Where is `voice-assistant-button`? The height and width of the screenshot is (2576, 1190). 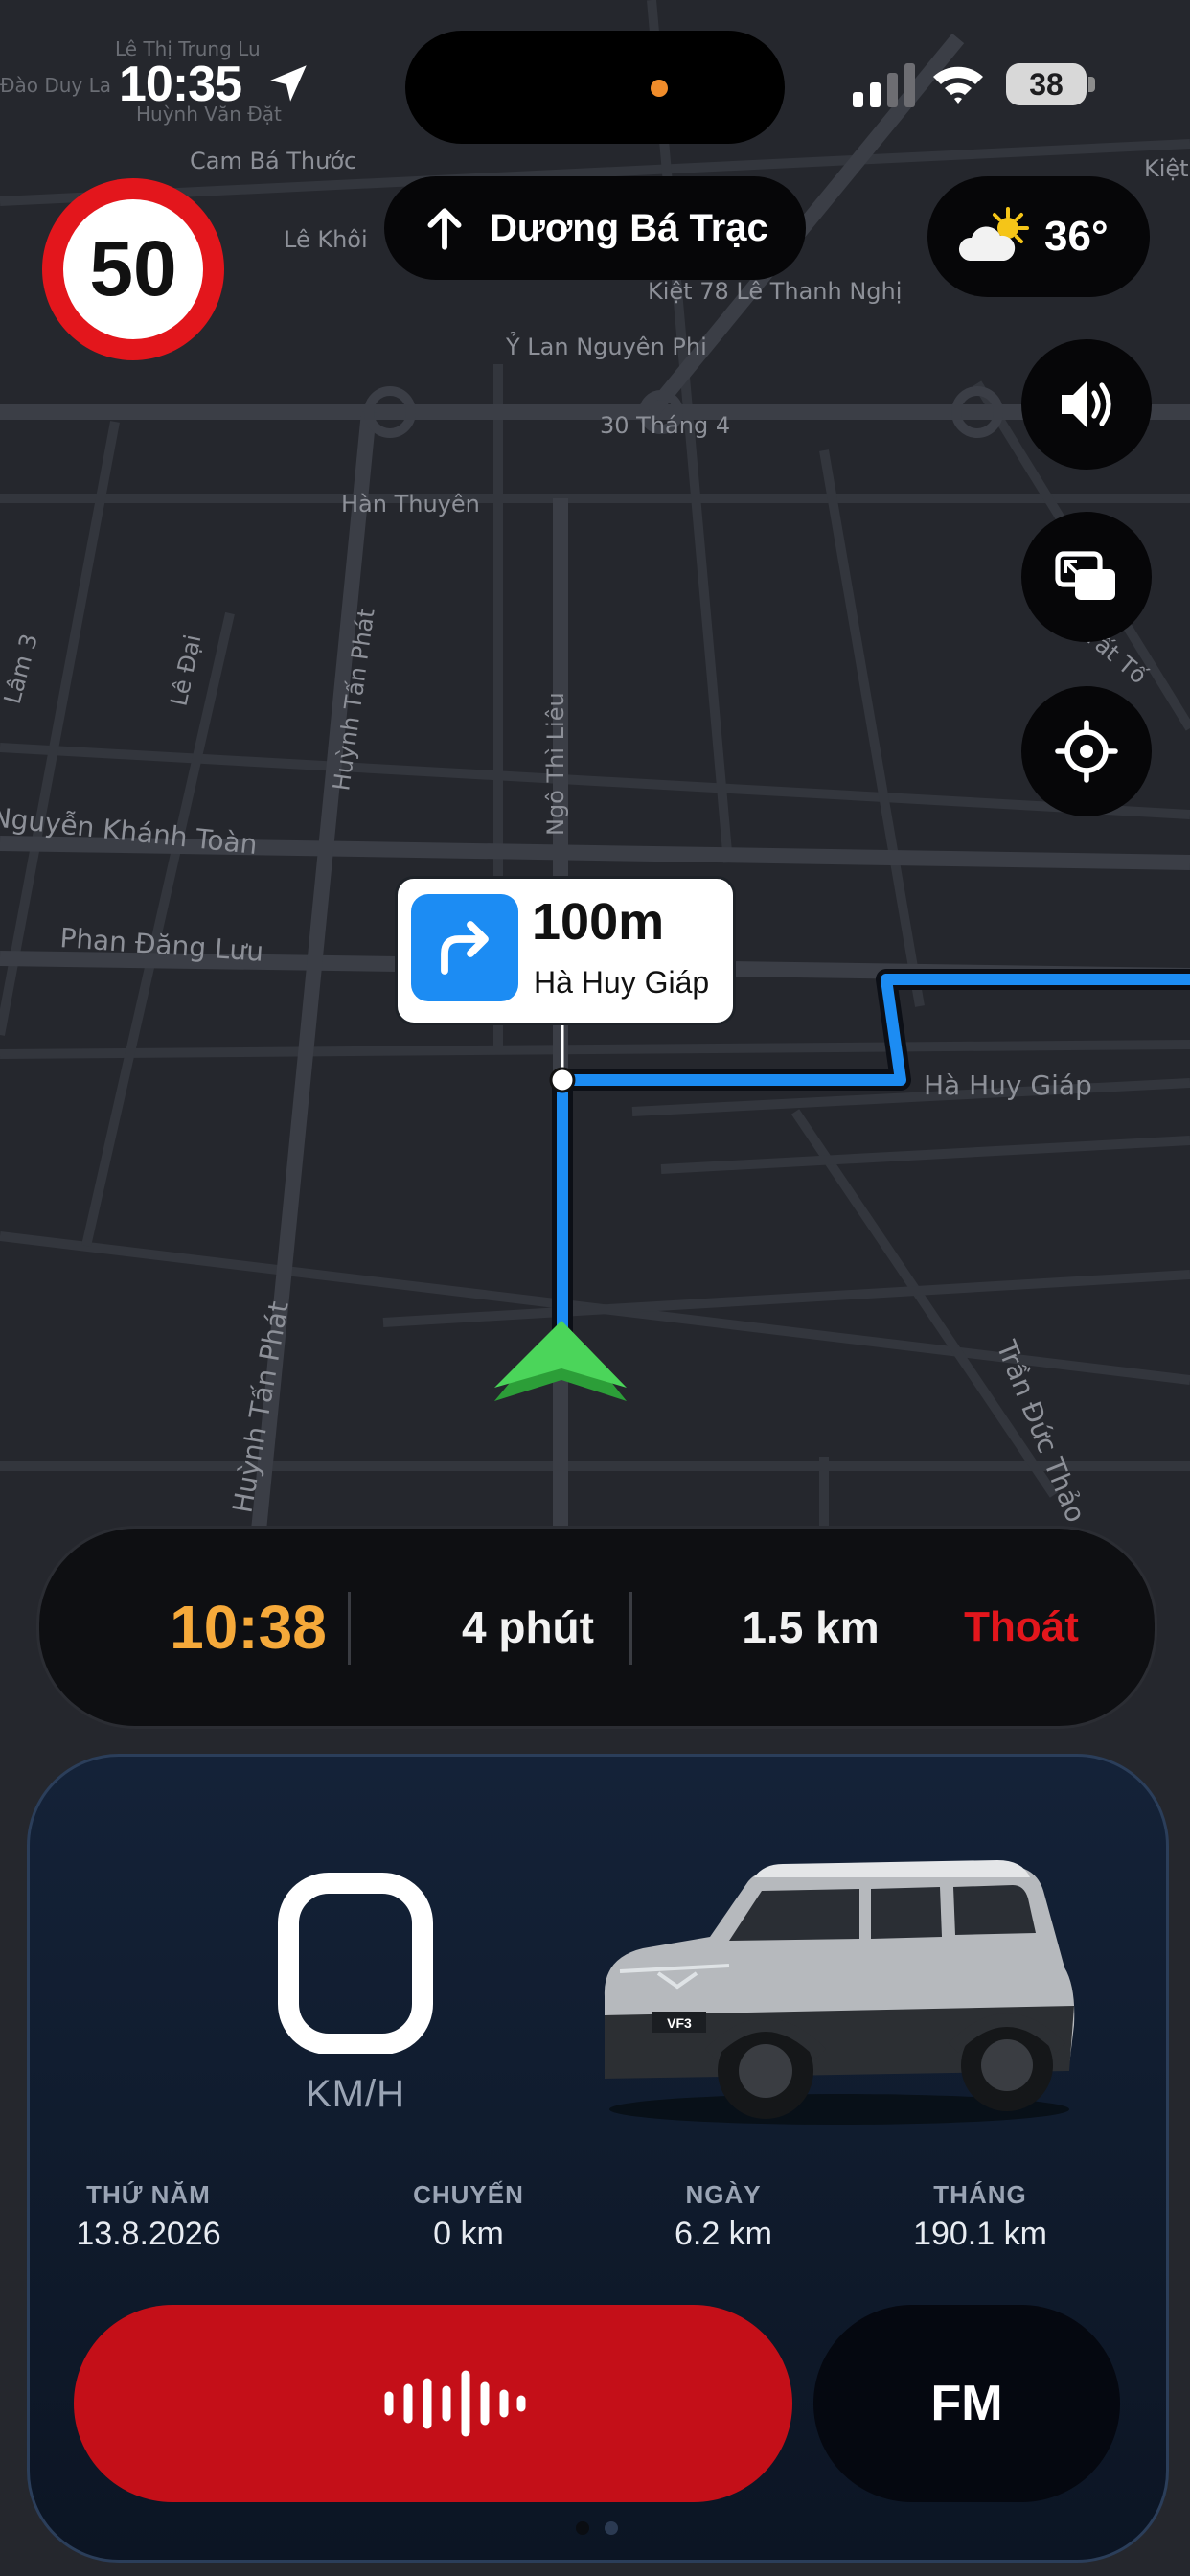 voice-assistant-button is located at coordinates (433, 2403).